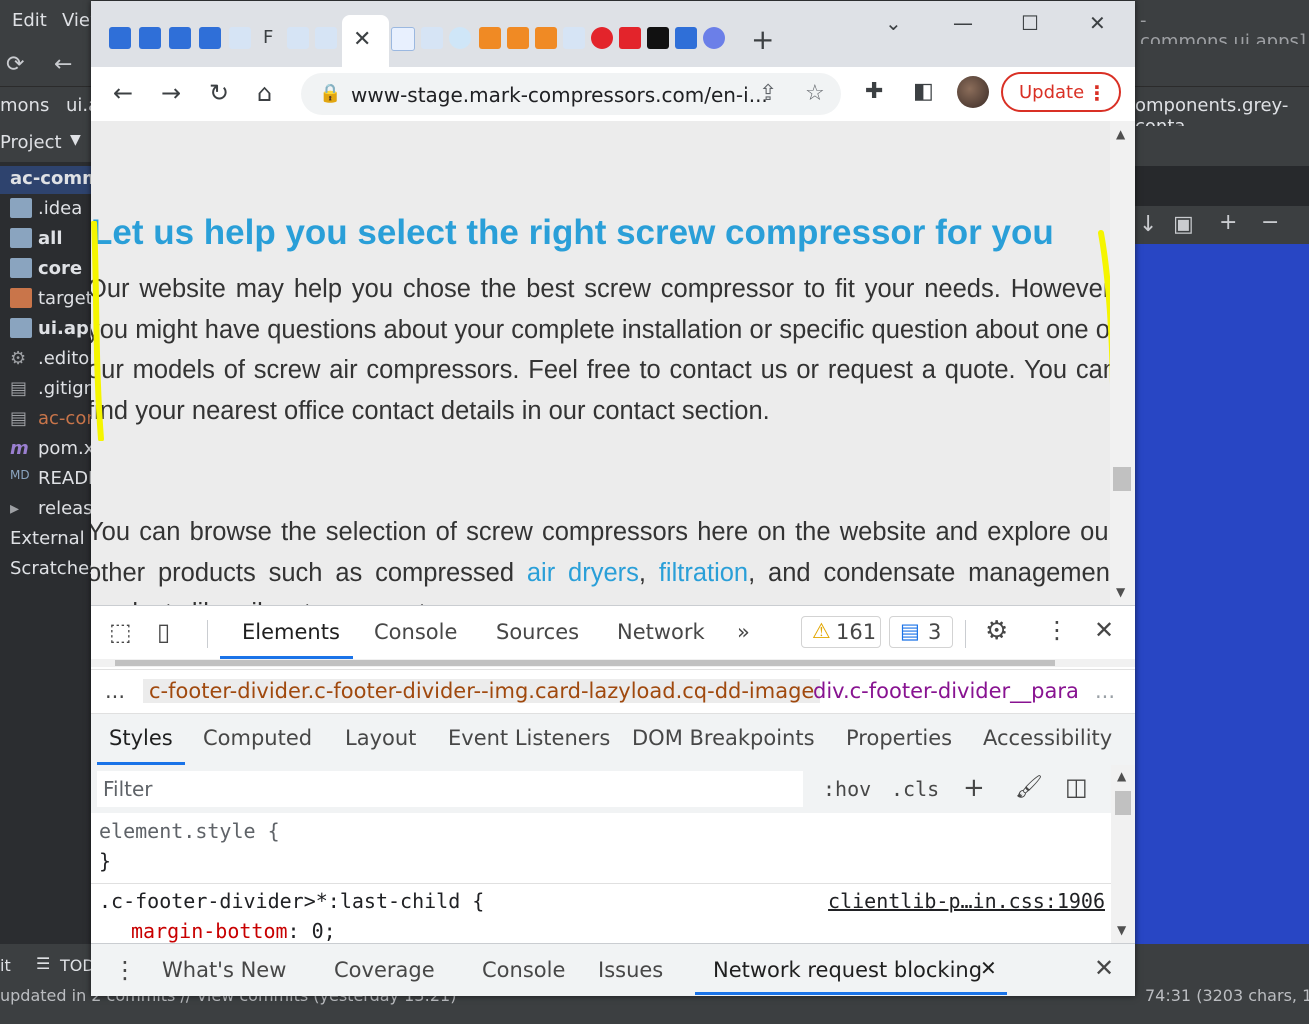 The height and width of the screenshot is (1024, 1309). I want to click on styles-scrollbar: ▲ ▼, so click(1123, 854).